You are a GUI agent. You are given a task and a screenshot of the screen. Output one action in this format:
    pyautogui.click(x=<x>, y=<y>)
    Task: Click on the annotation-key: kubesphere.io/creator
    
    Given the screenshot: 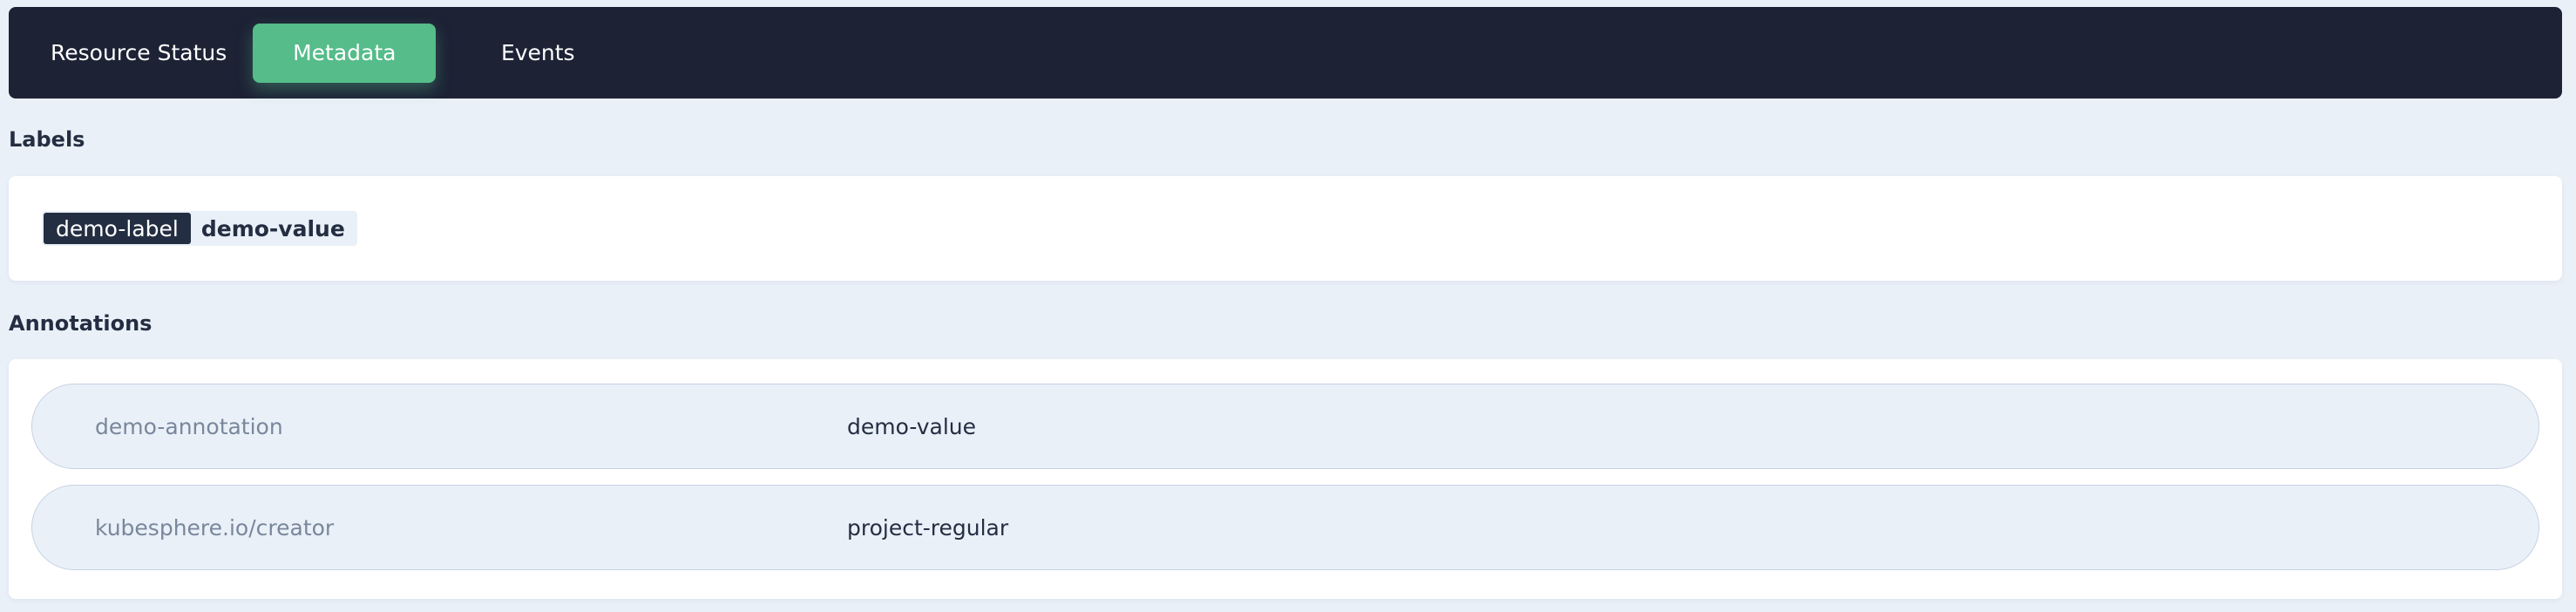 What is the action you would take?
    pyautogui.click(x=215, y=527)
    